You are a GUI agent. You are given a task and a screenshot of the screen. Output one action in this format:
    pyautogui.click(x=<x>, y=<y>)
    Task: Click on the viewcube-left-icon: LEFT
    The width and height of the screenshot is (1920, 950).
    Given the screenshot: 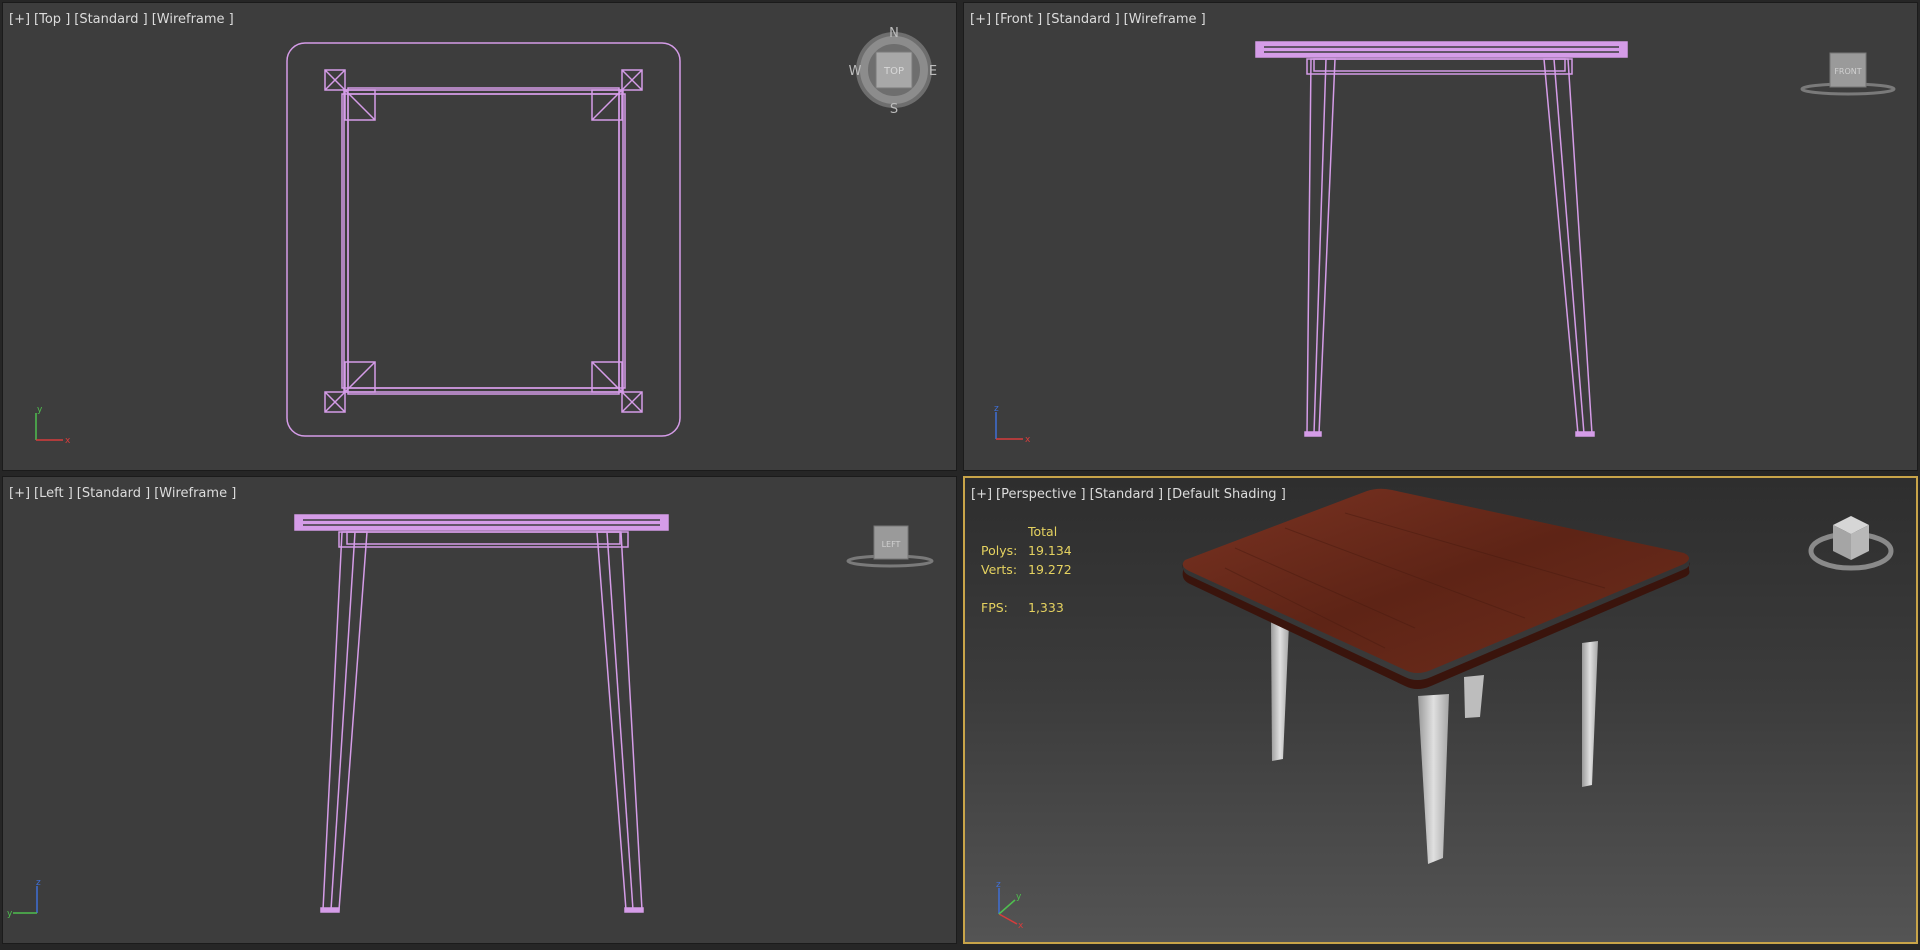 What is the action you would take?
    pyautogui.click(x=890, y=546)
    